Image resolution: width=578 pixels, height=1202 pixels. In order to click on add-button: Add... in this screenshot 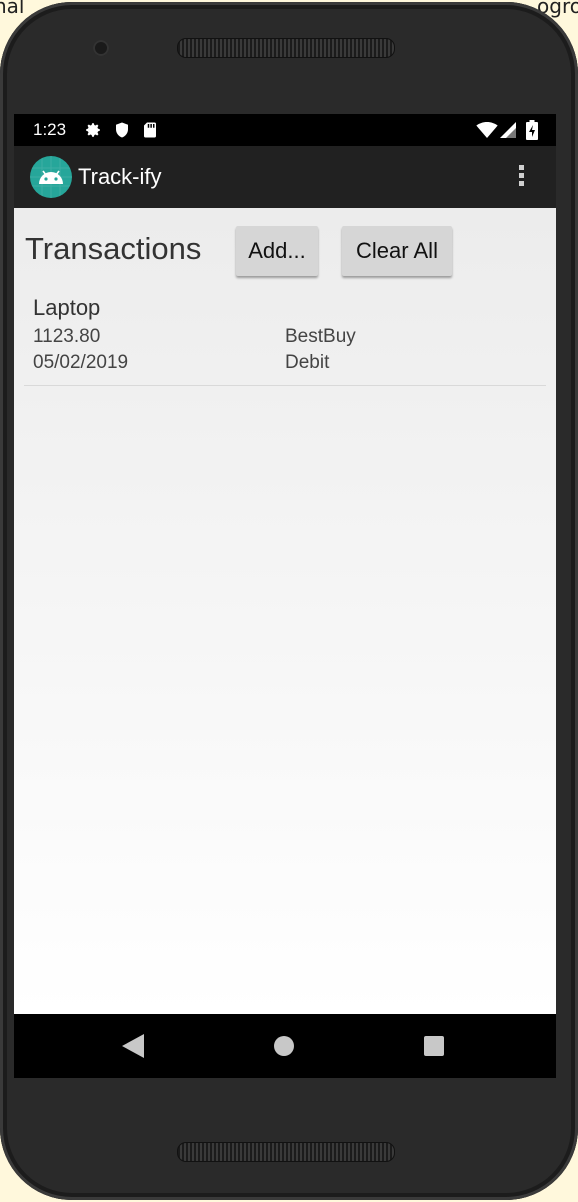, I will do `click(277, 251)`.